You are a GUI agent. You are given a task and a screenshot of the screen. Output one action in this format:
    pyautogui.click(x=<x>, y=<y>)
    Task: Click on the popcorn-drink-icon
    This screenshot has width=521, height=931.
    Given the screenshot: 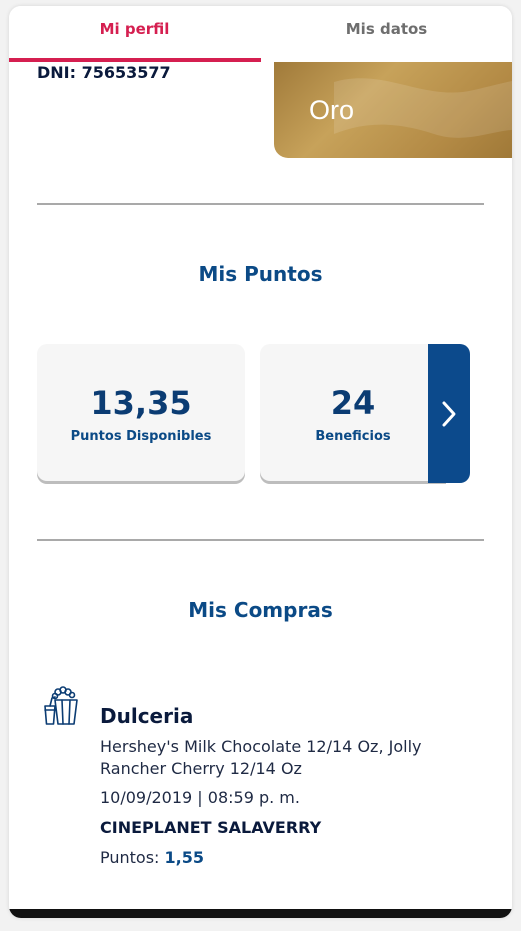 What is the action you would take?
    pyautogui.click(x=61, y=705)
    